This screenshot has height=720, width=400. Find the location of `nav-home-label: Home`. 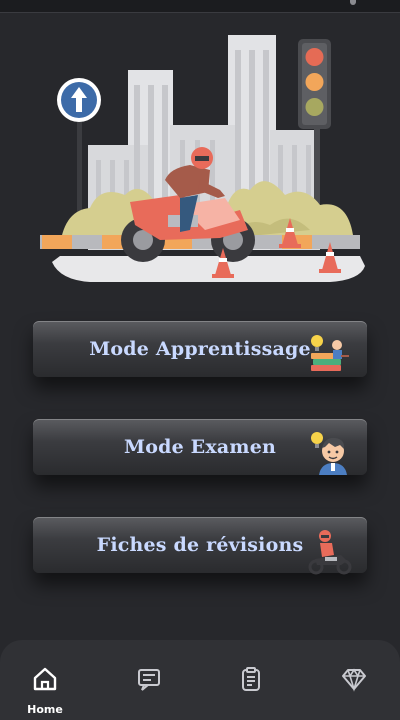

nav-home-label: Home is located at coordinates (45, 709).